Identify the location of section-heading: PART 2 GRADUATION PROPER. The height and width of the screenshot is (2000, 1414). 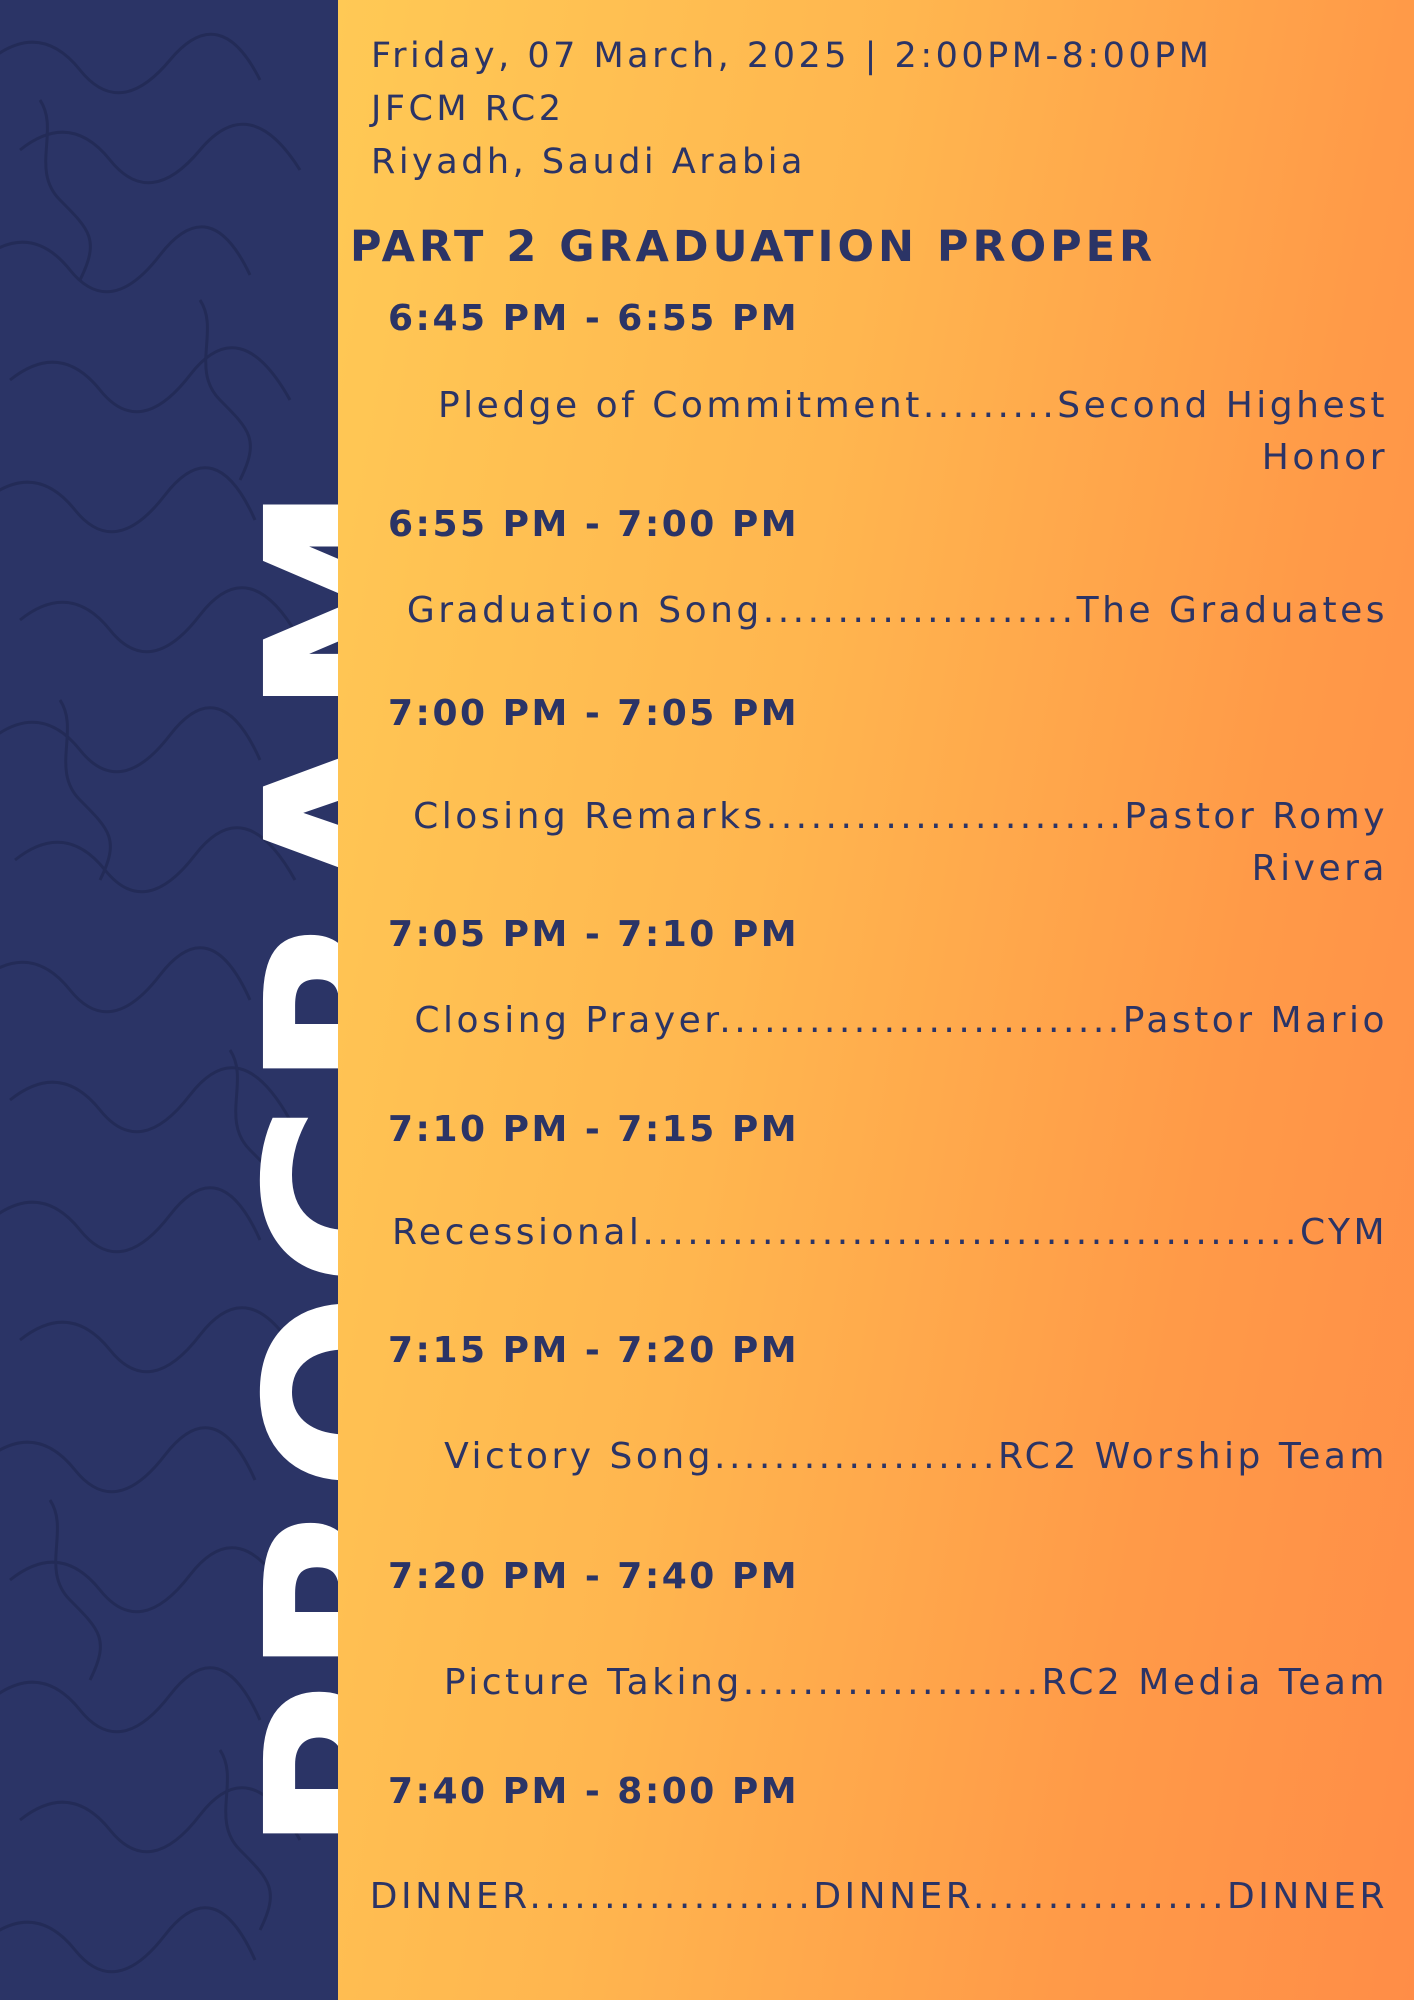
(753, 247).